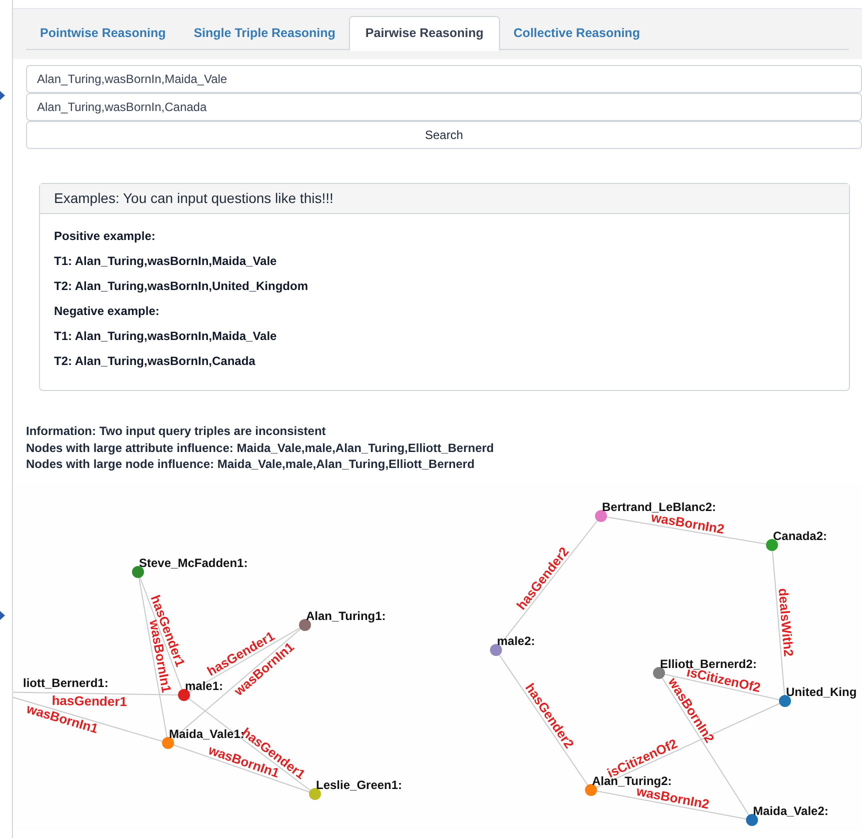 The image size is (862, 838). What do you see at coordinates (155, 361) in the screenshot?
I see `example-text: T2: Alan_Turing,wasBornIn,Canada` at bounding box center [155, 361].